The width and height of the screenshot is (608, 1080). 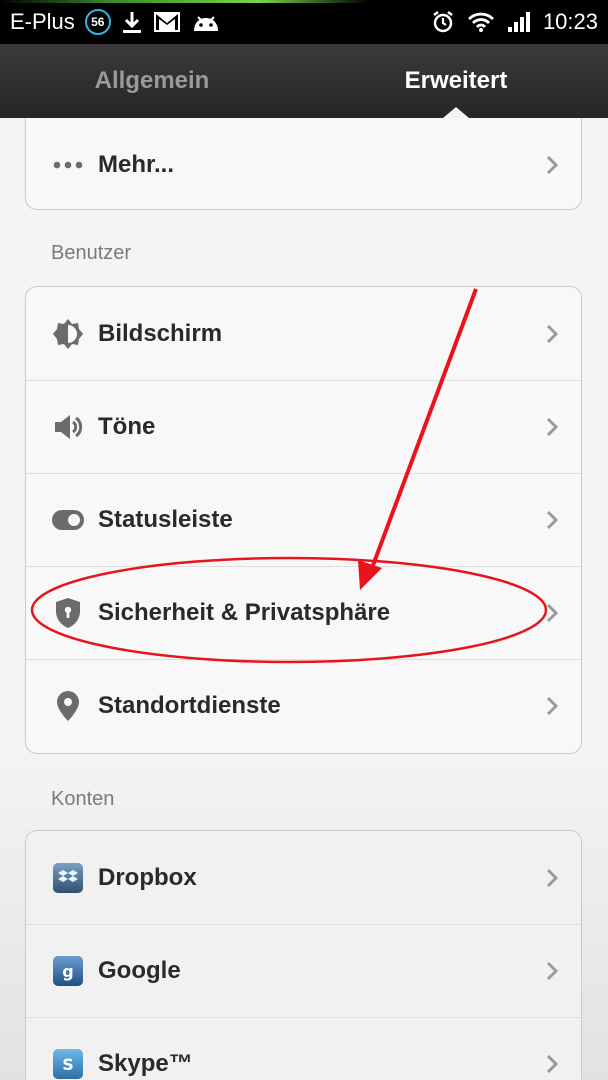 I want to click on settings-tab-bar: Allgemein Erweitert, so click(x=304, y=81).